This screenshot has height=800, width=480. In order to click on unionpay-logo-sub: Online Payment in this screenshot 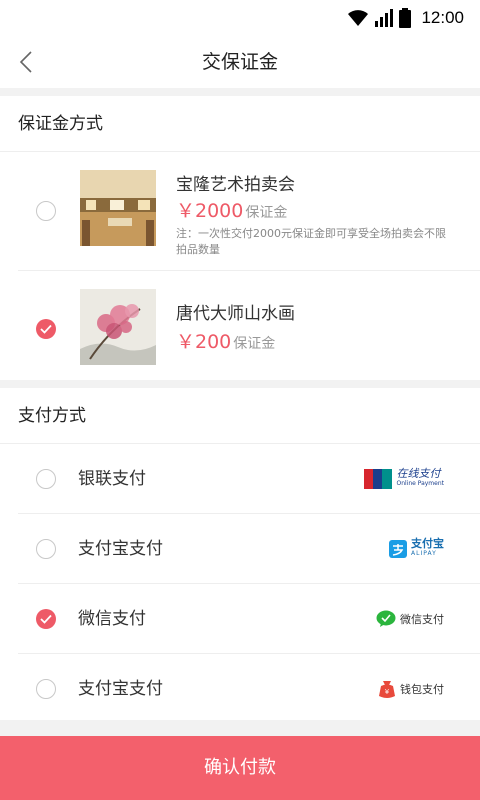, I will do `click(420, 483)`.